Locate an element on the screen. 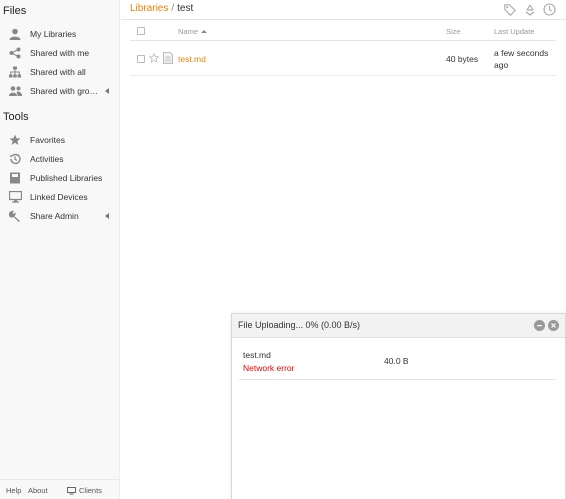  wrench-icon is located at coordinates (15, 216).